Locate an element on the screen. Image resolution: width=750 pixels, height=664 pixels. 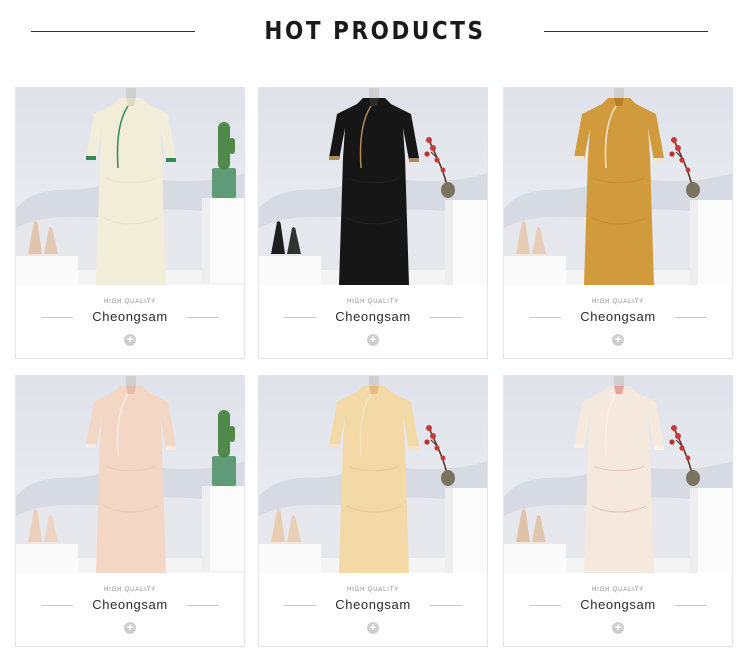
header-divider-right is located at coordinates (626, 31).